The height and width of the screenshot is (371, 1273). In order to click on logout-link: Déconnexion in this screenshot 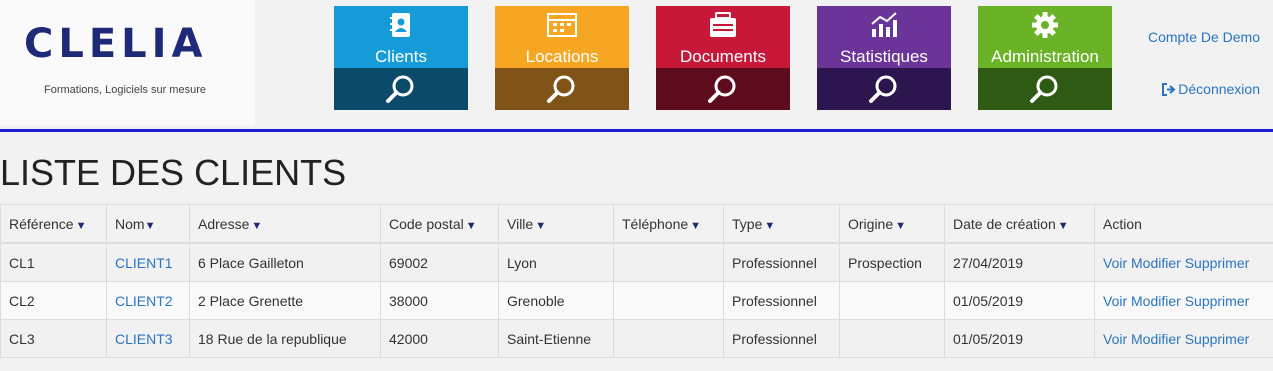, I will do `click(1210, 89)`.